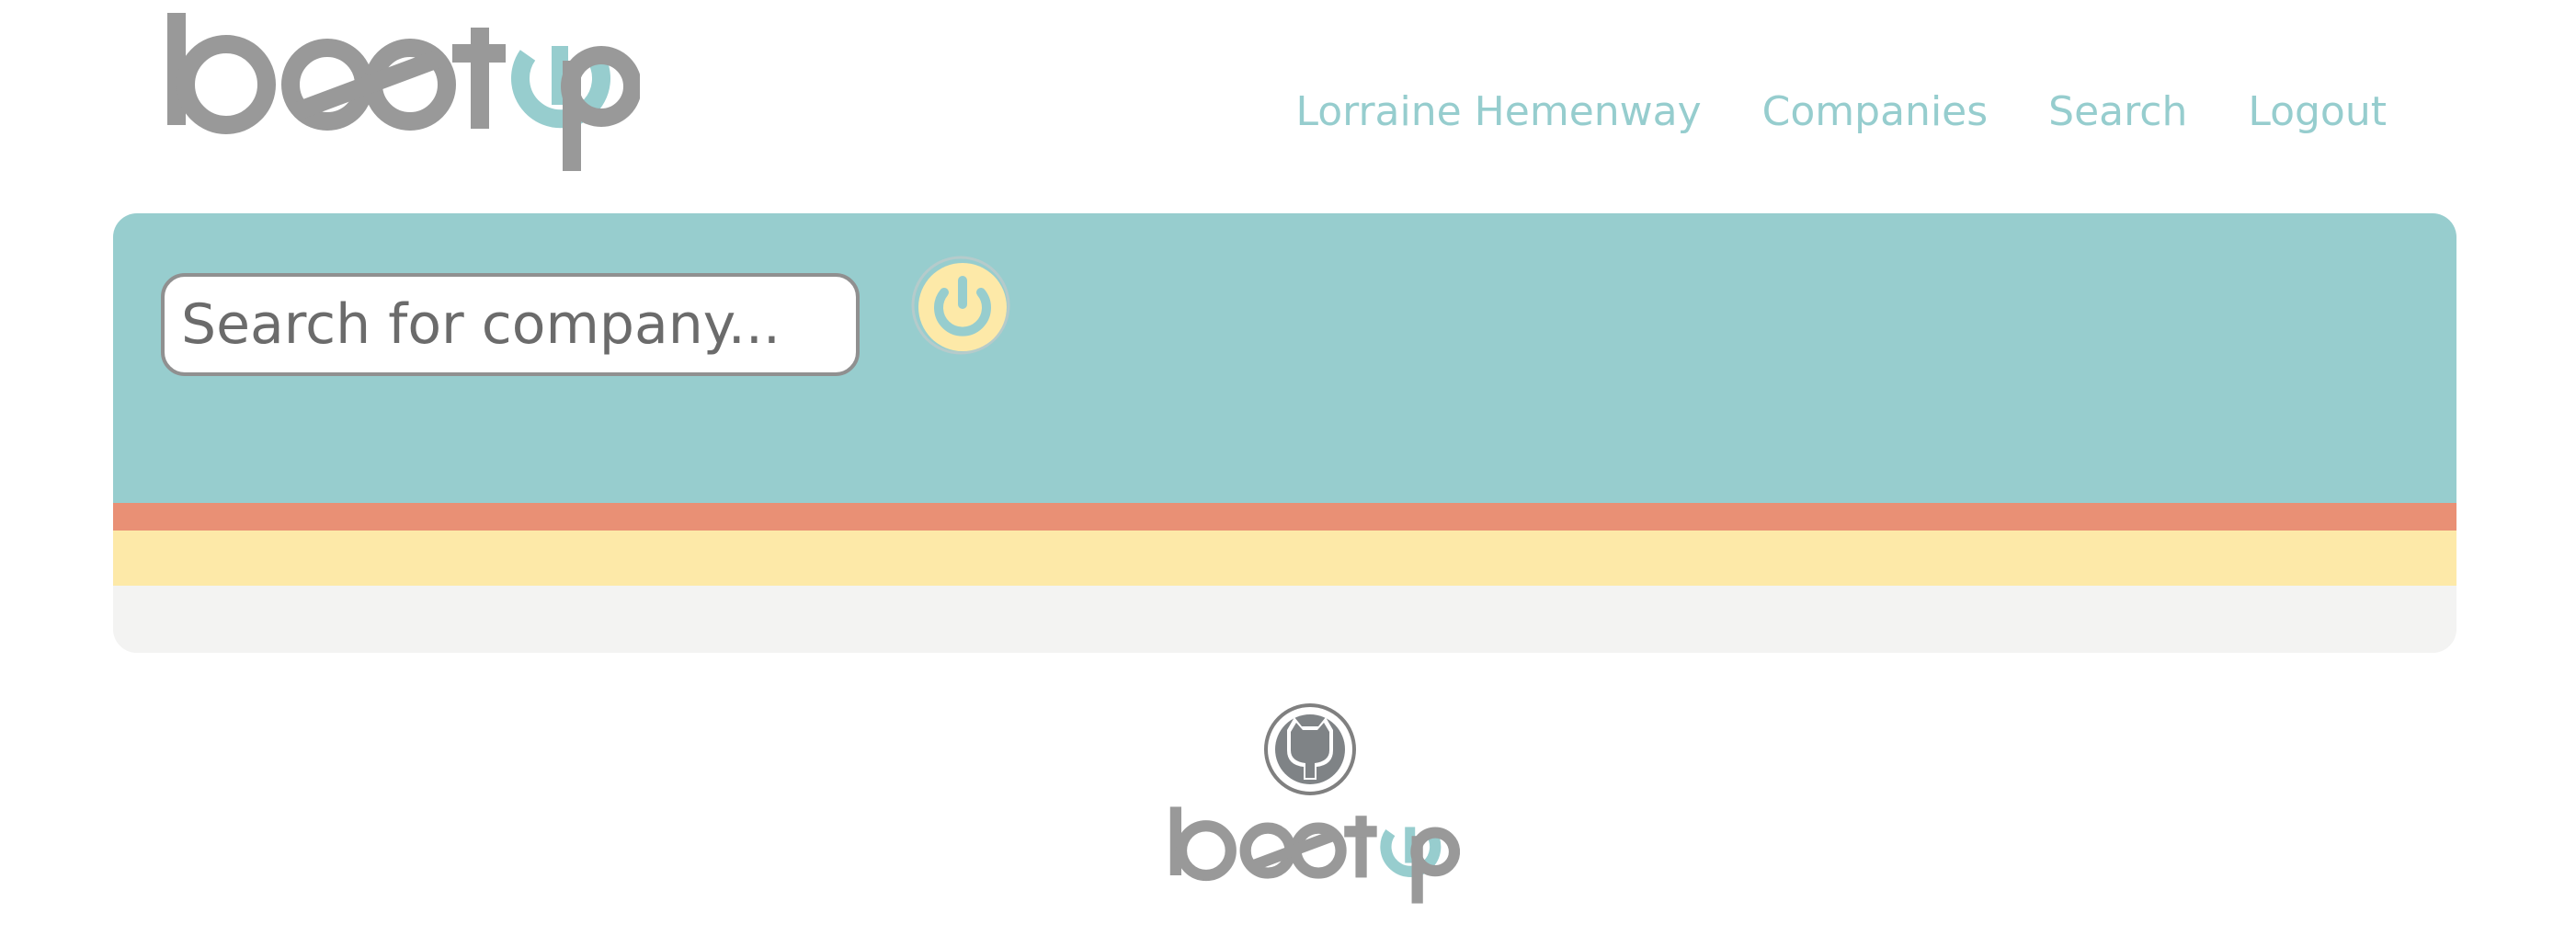  I want to click on company-search-input, so click(510, 324).